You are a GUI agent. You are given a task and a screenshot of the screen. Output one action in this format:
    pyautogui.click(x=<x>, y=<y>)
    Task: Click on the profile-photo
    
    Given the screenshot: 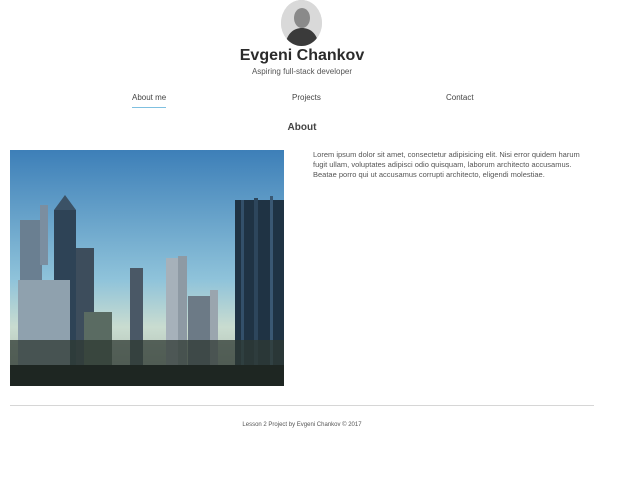 What is the action you would take?
    pyautogui.click(x=301, y=23)
    